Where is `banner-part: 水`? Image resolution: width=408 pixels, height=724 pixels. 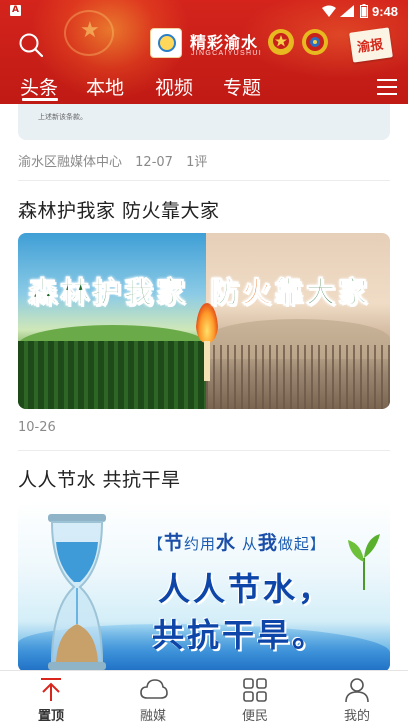 banner-part: 水 is located at coordinates (226, 543).